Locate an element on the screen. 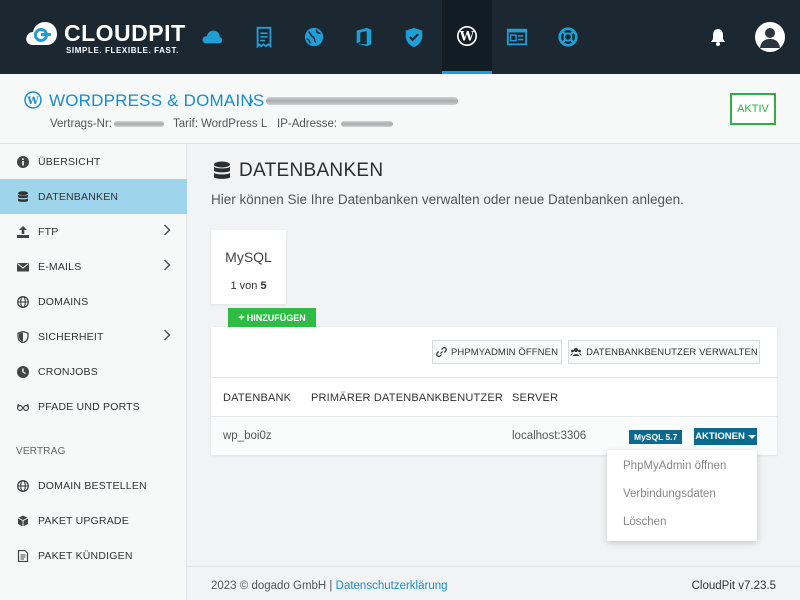  breadcrumb-chevron-icon: › is located at coordinates (251, 100).